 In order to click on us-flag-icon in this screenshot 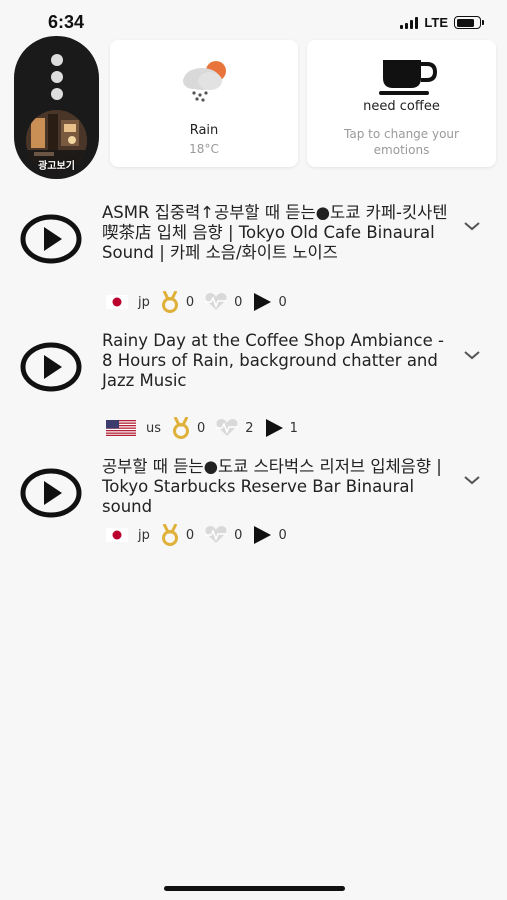, I will do `click(121, 428)`.